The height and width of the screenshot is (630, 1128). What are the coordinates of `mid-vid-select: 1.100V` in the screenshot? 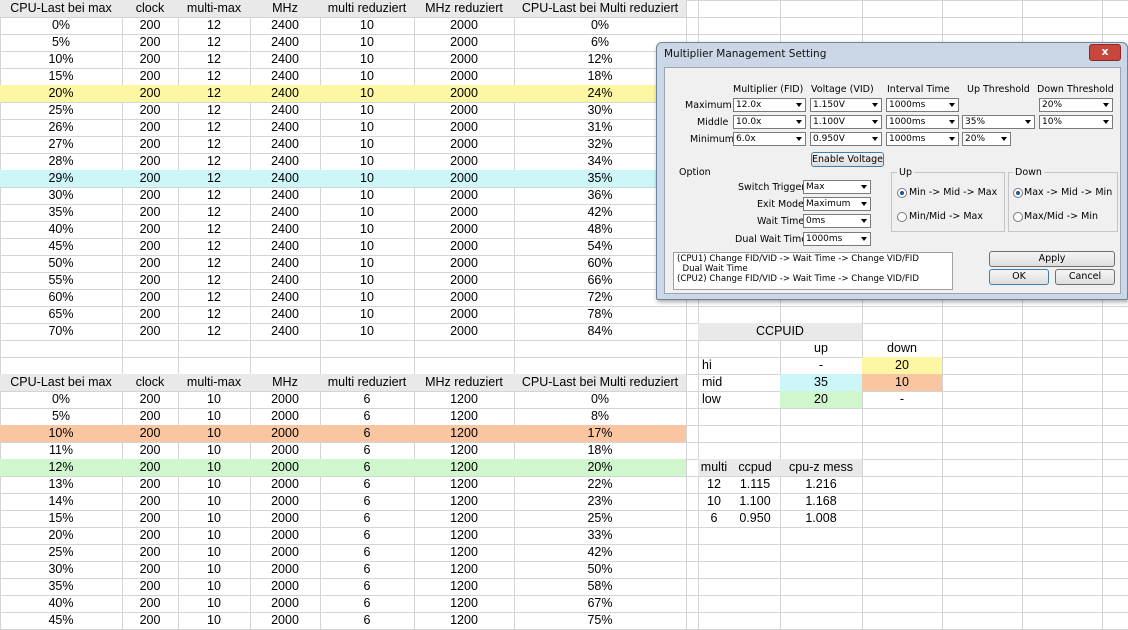 It's located at (846, 122).